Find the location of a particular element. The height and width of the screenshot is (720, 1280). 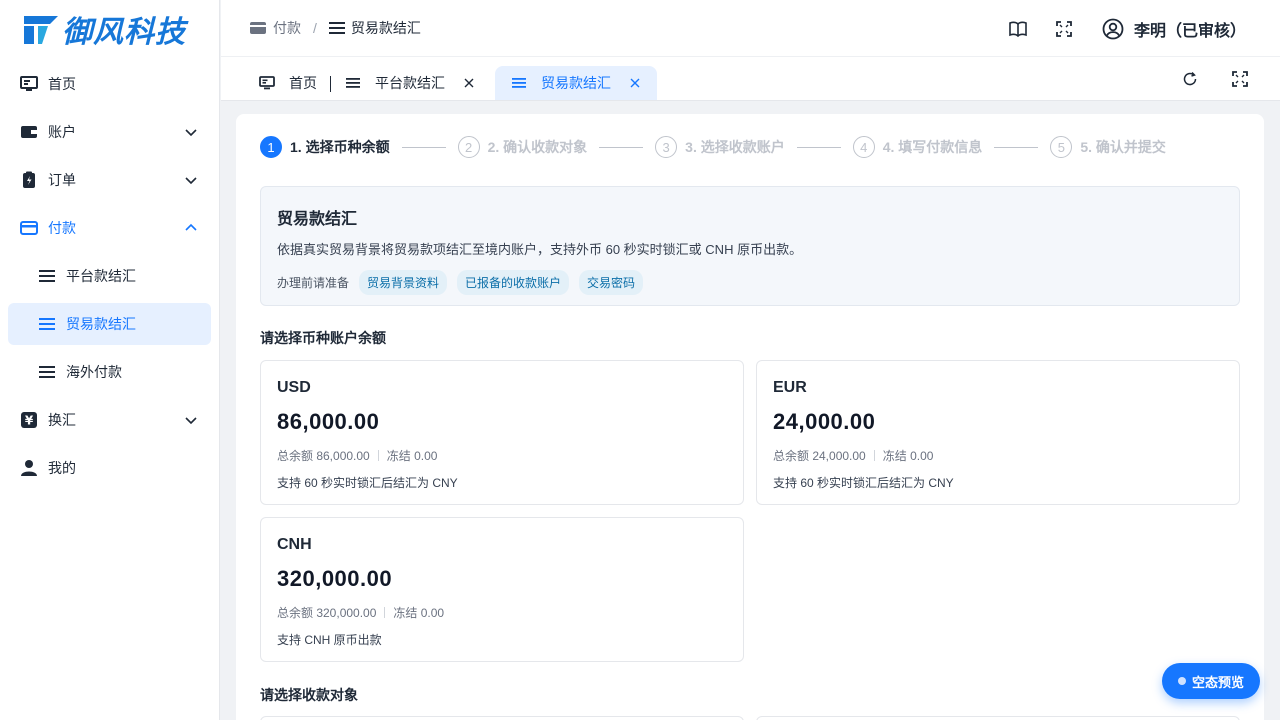

sidebar-item-platform-settlement: 平台款结汇 is located at coordinates (109, 276).